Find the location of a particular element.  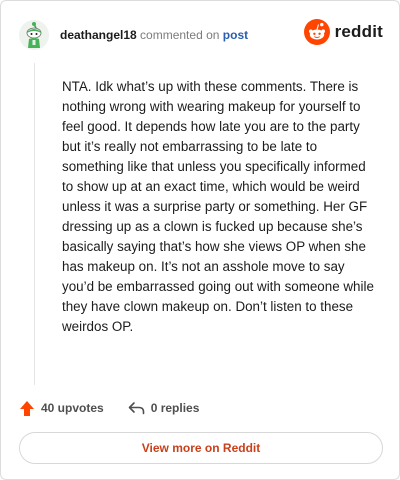

reddit-alien-icon is located at coordinates (316, 32).